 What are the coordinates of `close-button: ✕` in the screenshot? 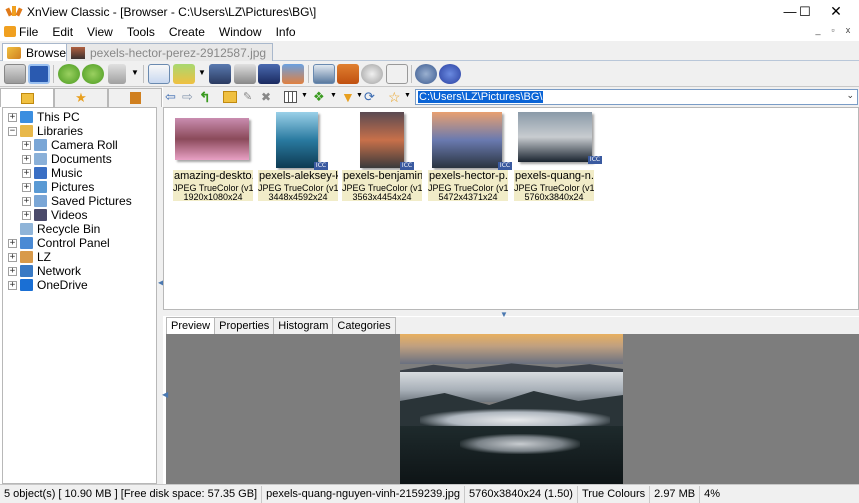 It's located at (836, 11).